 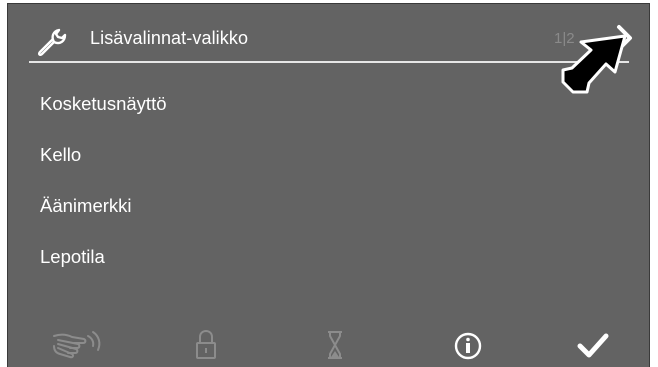 I want to click on wrench-icon, so click(x=52, y=42).